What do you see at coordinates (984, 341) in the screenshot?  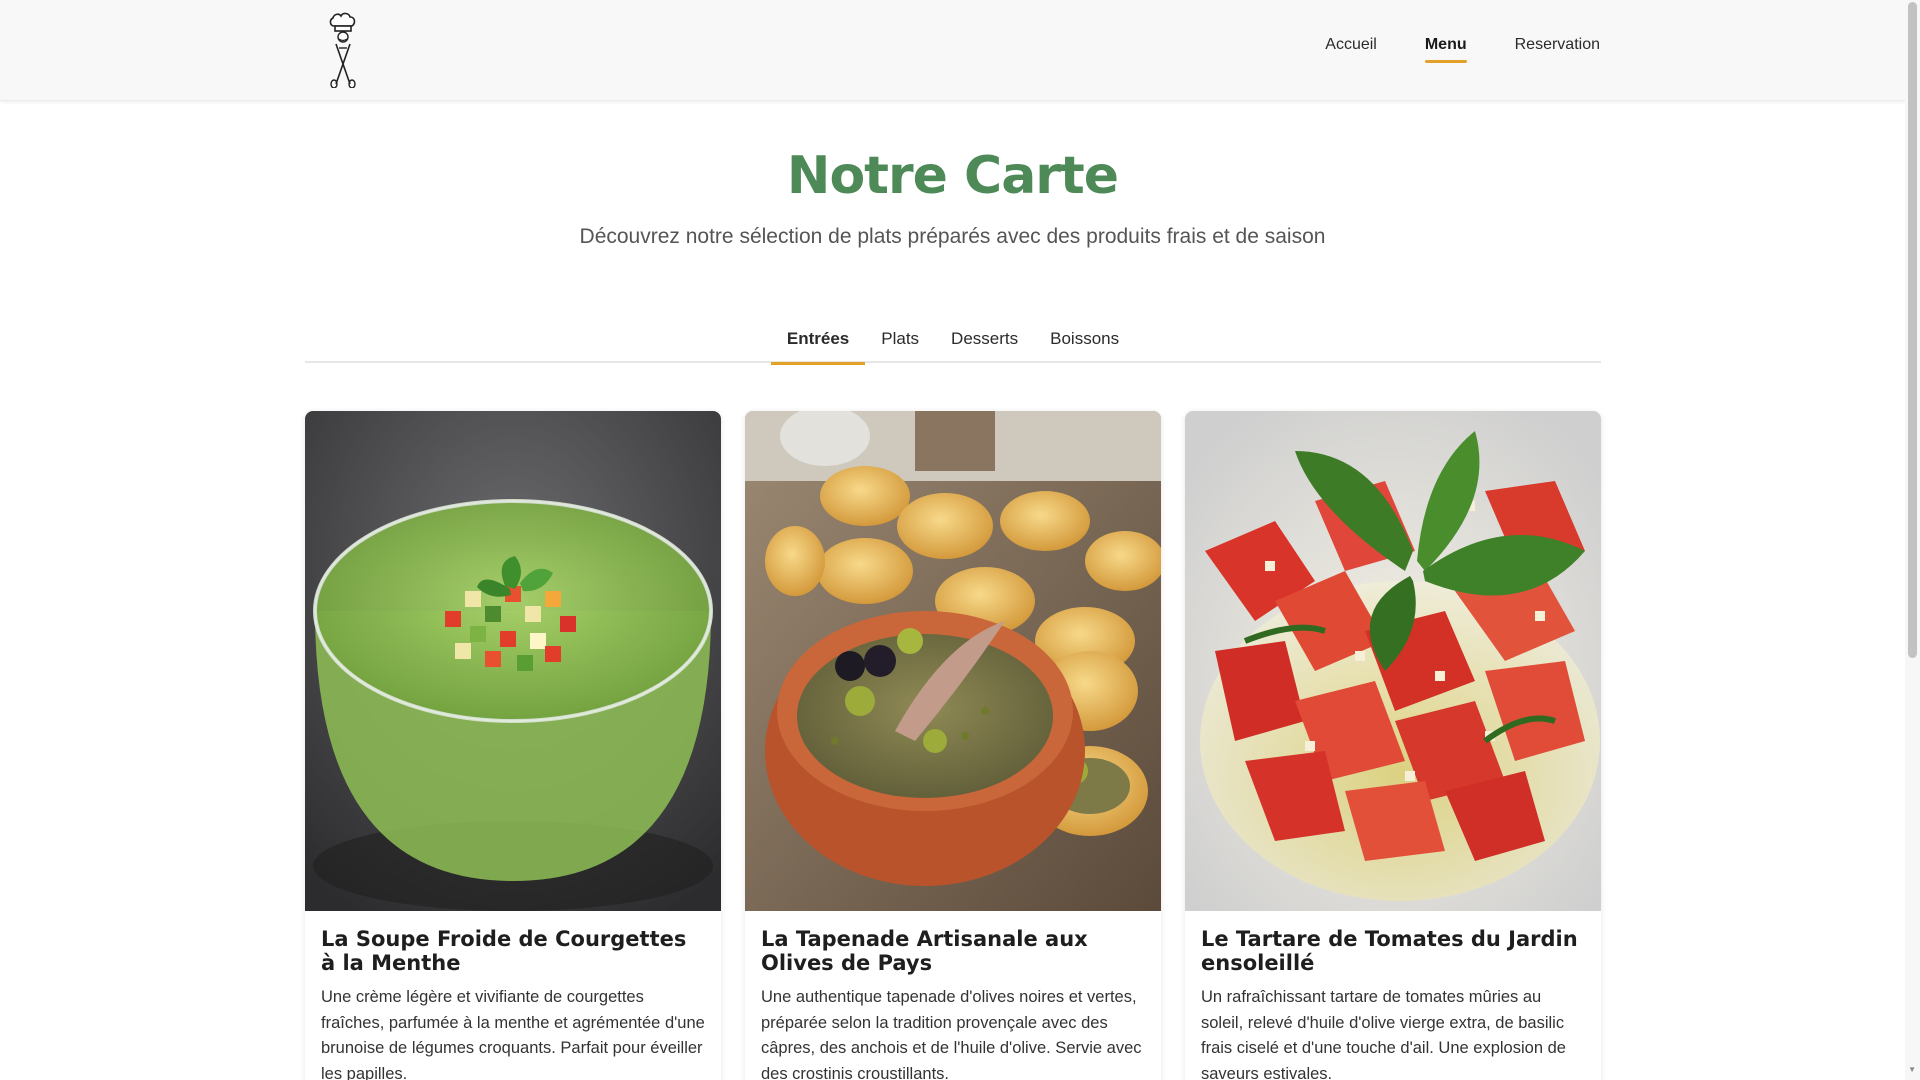 I see `tab-desserts: Desserts` at bounding box center [984, 341].